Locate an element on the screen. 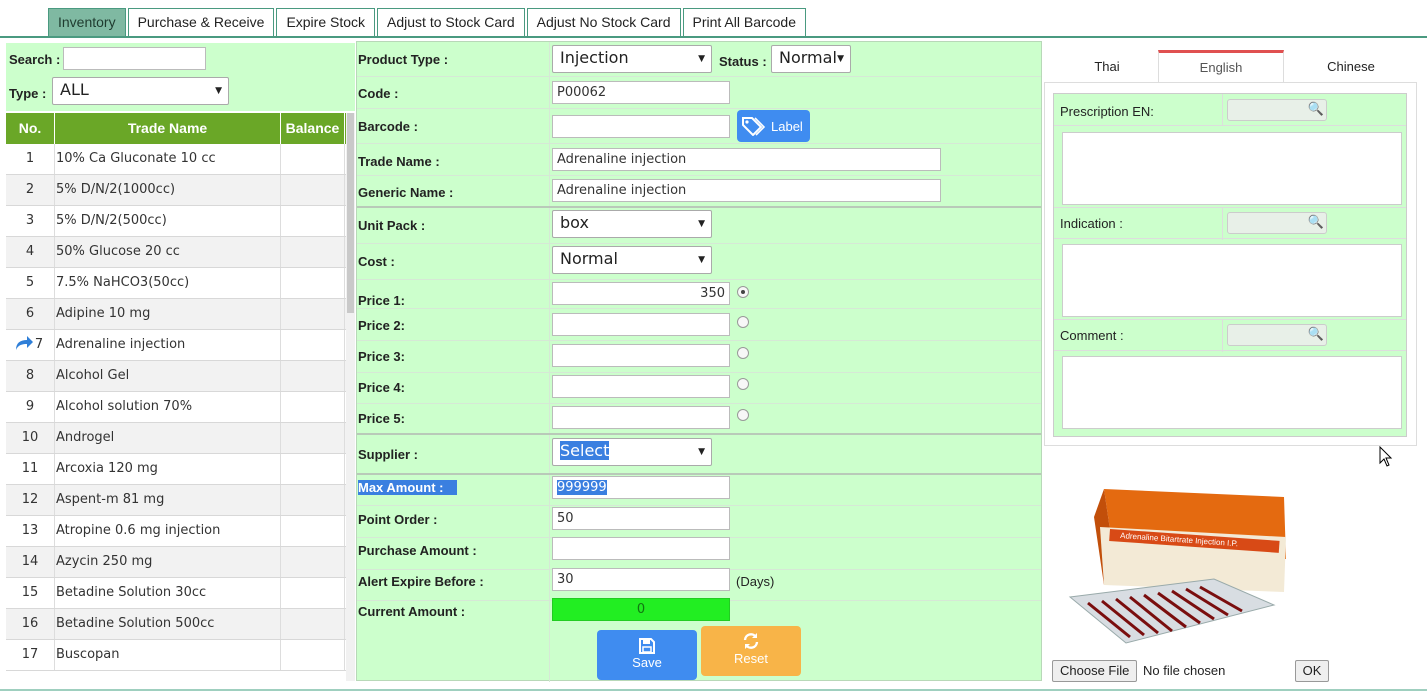 The image size is (1427, 693). price-3-input is located at coordinates (641, 355).